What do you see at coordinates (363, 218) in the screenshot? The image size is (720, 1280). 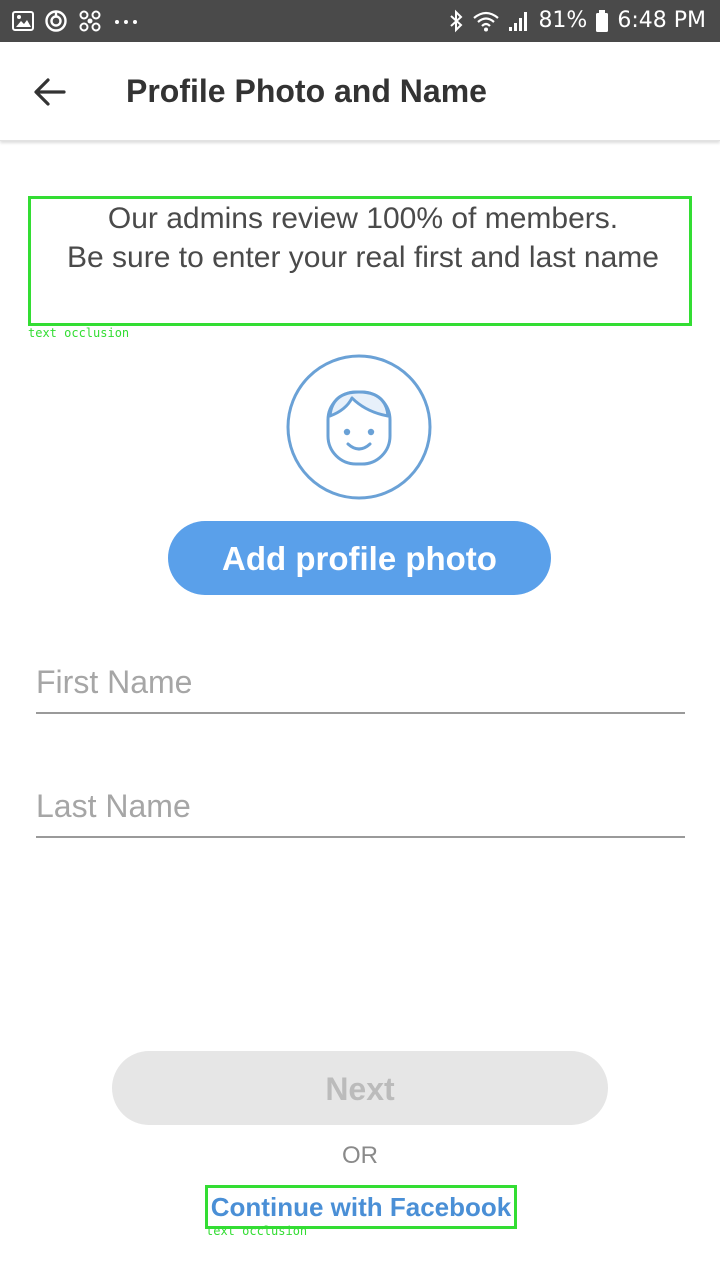 I see `notice-line-1: Our admins review 100% of members.` at bounding box center [363, 218].